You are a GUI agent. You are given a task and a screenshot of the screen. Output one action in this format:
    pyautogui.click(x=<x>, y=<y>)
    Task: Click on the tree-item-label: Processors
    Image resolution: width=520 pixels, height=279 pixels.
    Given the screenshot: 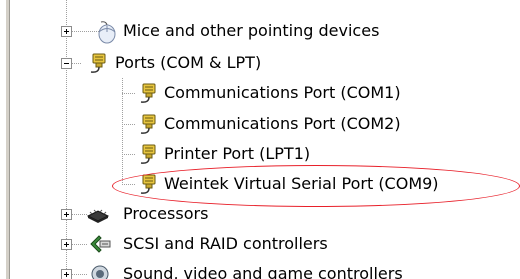 What is the action you would take?
    pyautogui.click(x=166, y=213)
    